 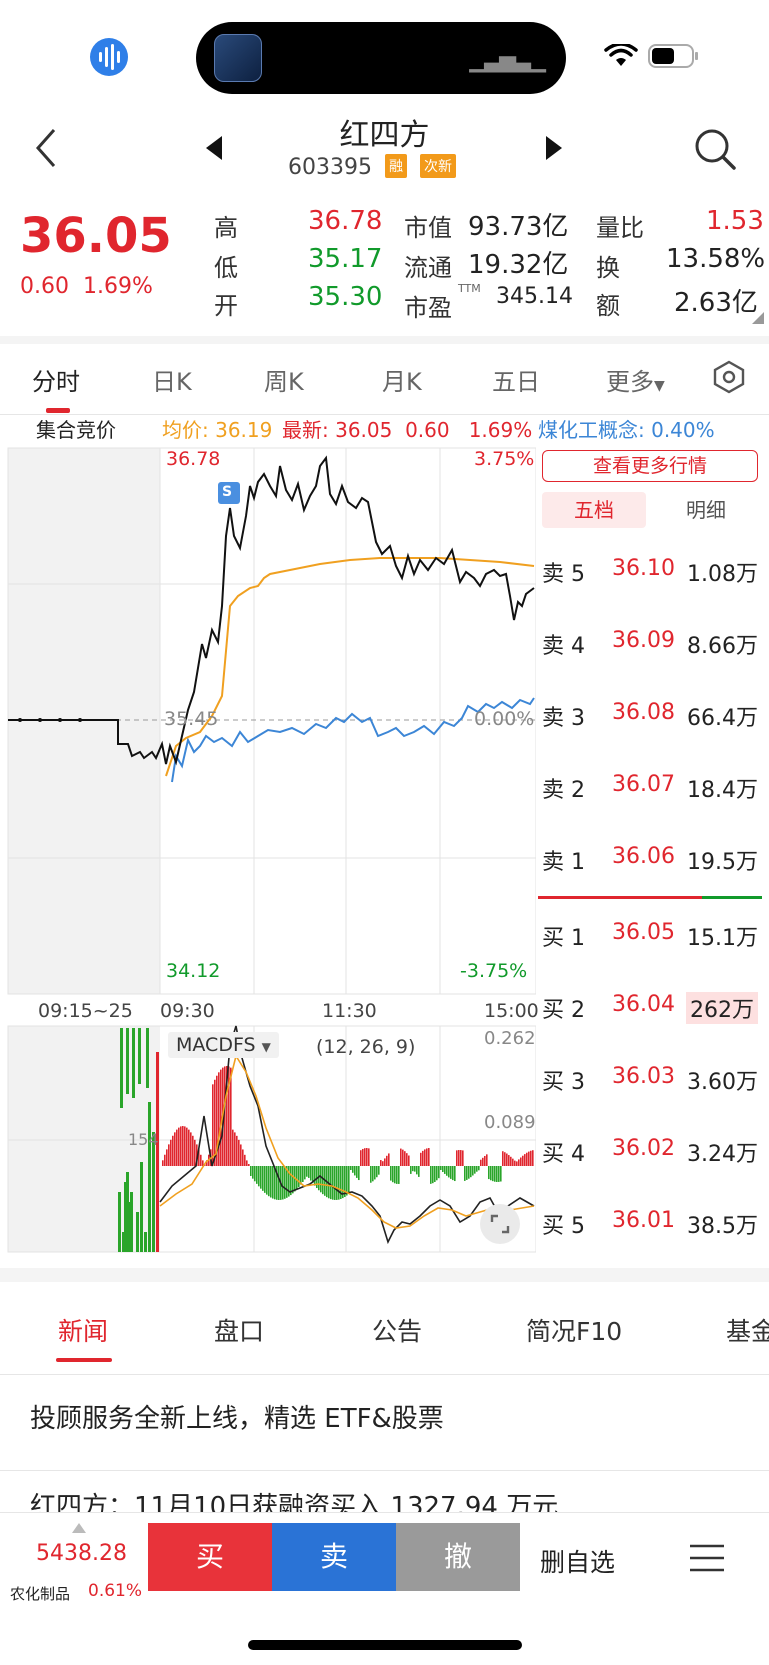 What do you see at coordinates (635, 379) in the screenshot?
I see `tab-more: 更多▼` at bounding box center [635, 379].